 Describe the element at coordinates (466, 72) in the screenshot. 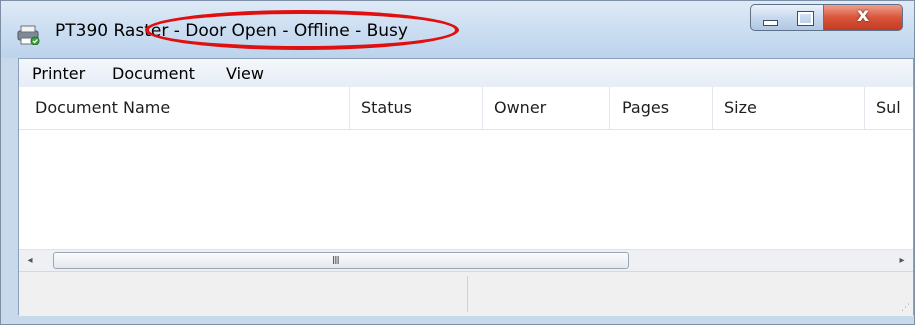

I see `menu-bar: Printer Document View` at that location.